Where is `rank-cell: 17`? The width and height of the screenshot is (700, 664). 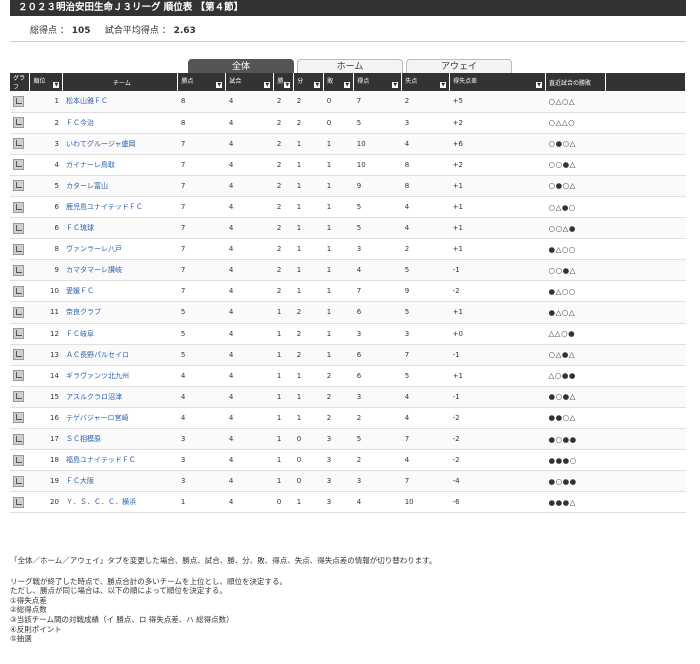
rank-cell: 17 is located at coordinates (46, 439).